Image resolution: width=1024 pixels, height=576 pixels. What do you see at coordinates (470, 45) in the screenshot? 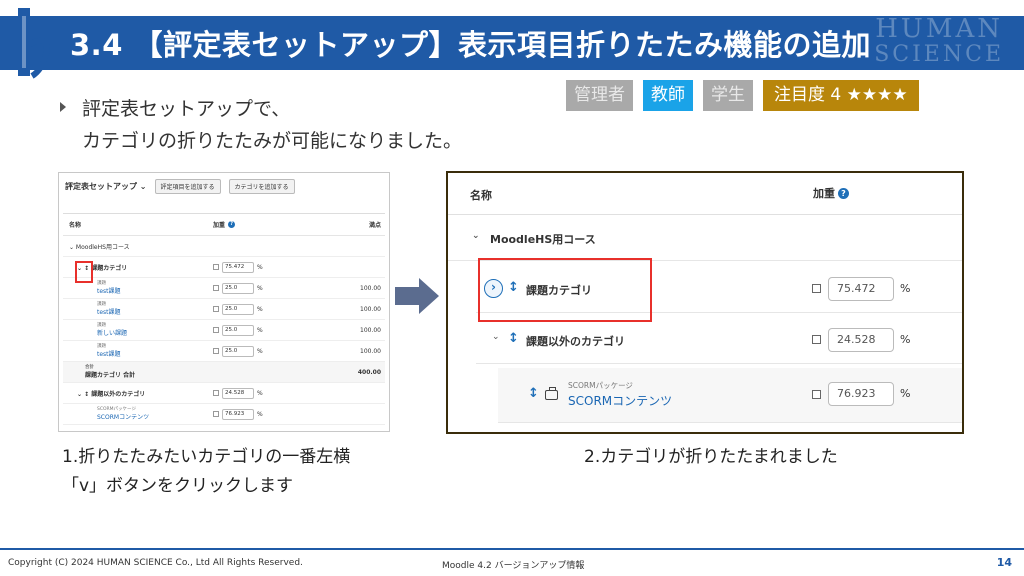
I see `slide-title: 3.4 【評定表セットアップ】表示項目折りたたみ機能の追加` at bounding box center [470, 45].